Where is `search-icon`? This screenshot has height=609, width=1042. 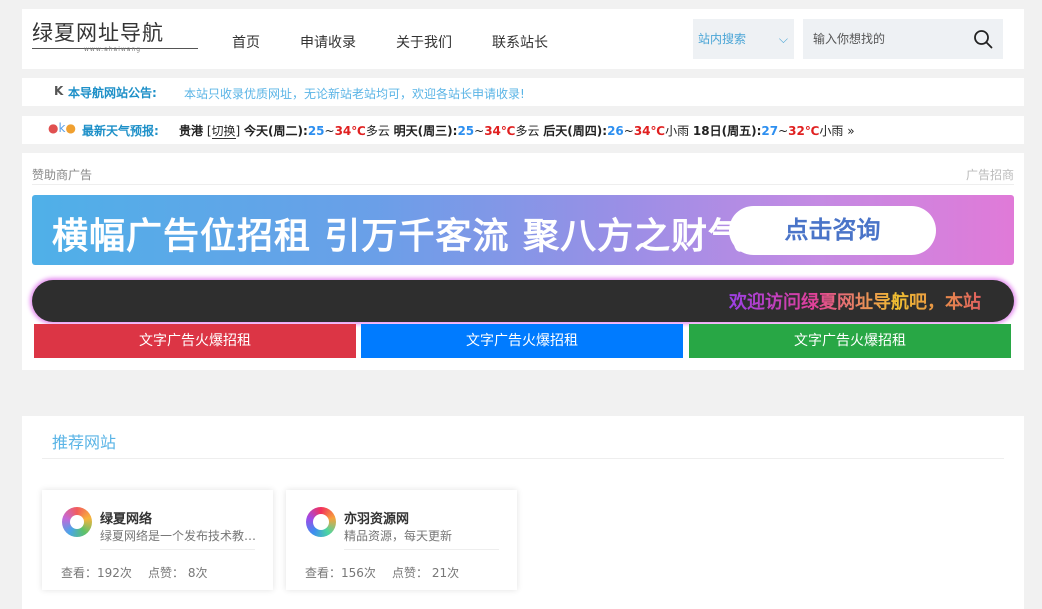
search-icon is located at coordinates (983, 39).